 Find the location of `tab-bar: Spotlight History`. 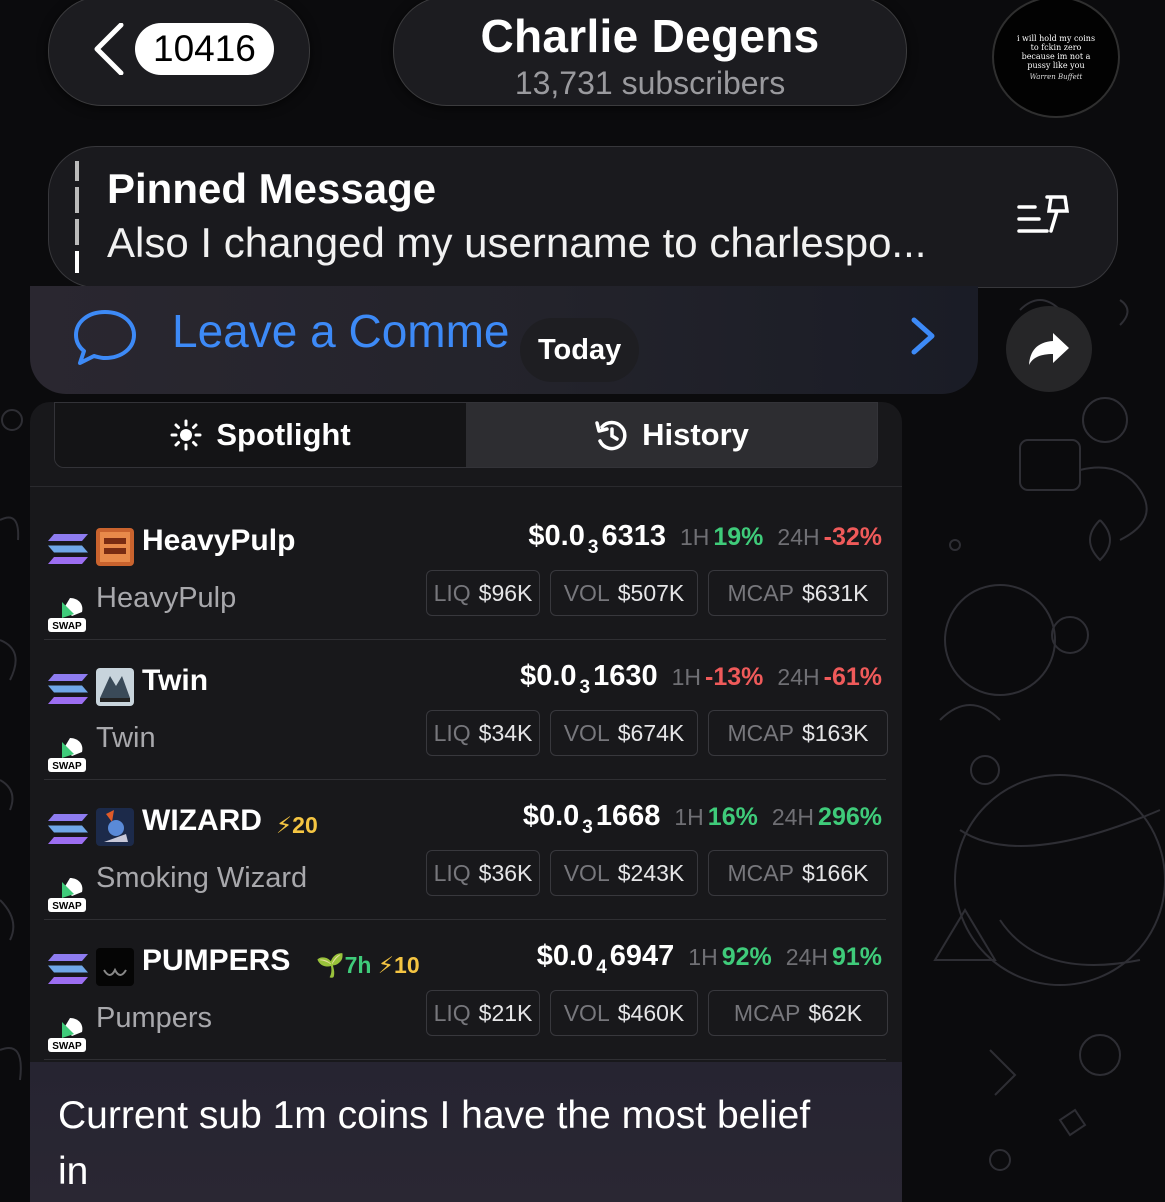

tab-bar: Spotlight History is located at coordinates (466, 435).